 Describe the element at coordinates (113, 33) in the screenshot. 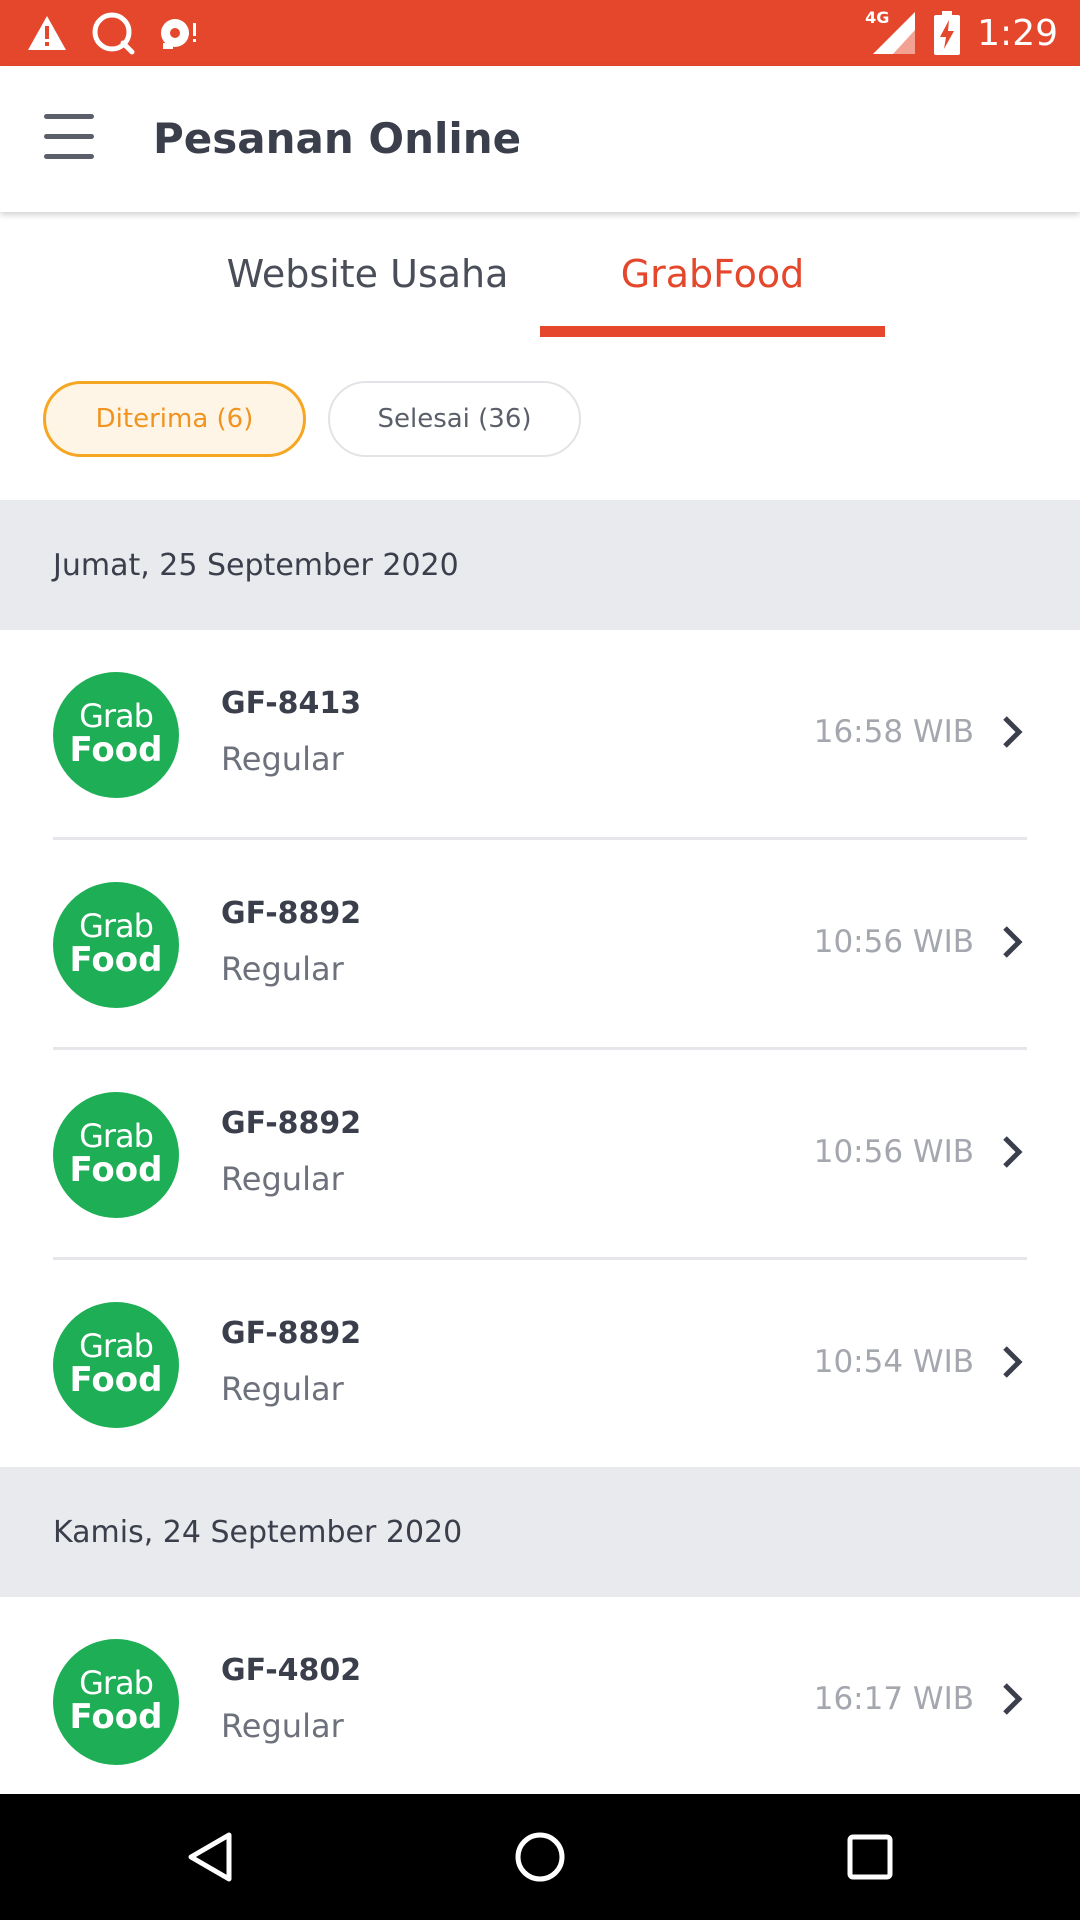

I see `chat-bubble-icon` at that location.